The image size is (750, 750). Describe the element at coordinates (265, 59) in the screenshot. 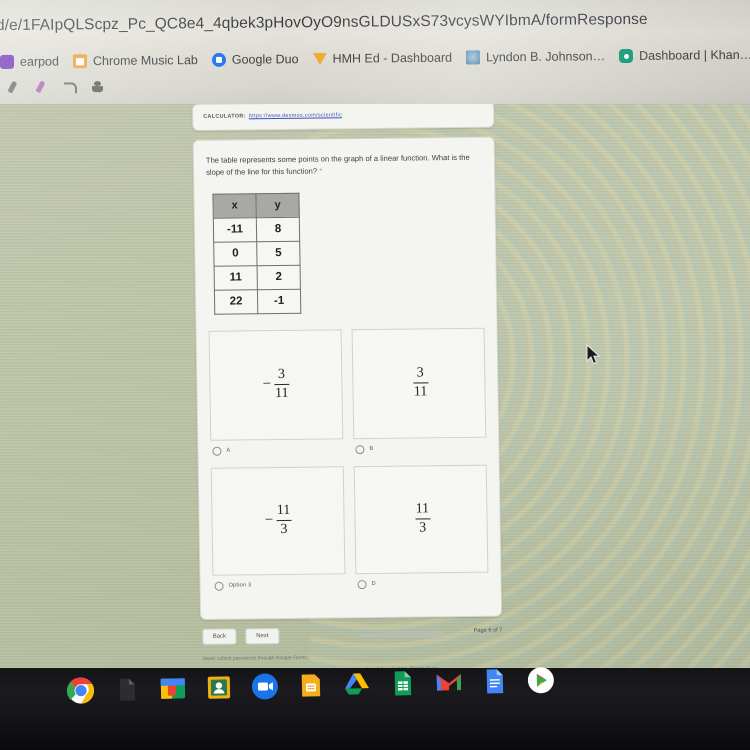

I see `bookmark-label: Google Duo` at that location.